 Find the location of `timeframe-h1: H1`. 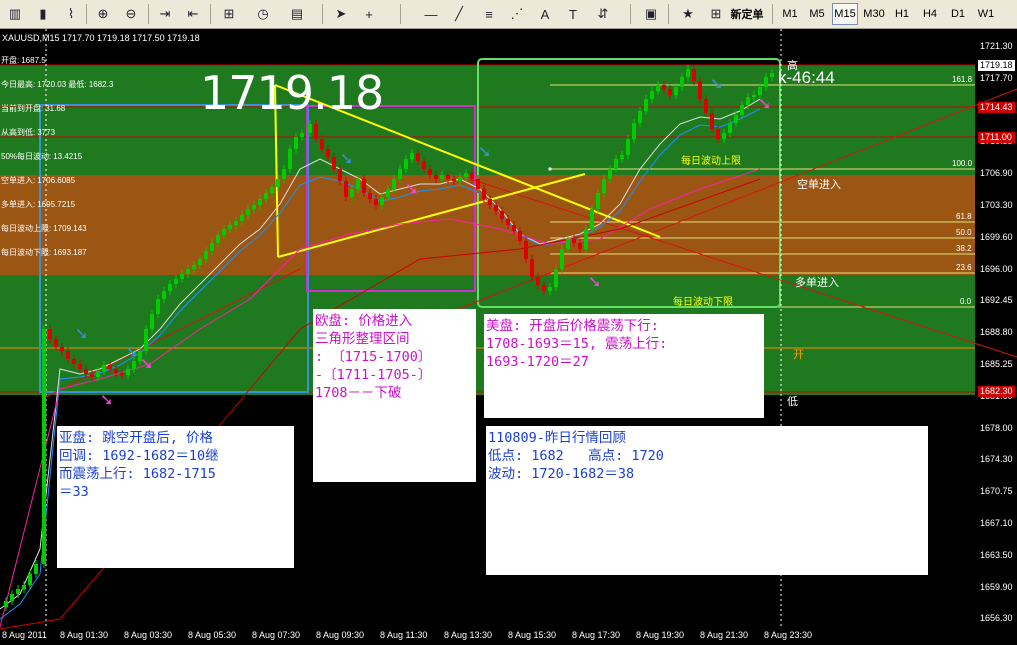

timeframe-h1: H1 is located at coordinates (902, 14).